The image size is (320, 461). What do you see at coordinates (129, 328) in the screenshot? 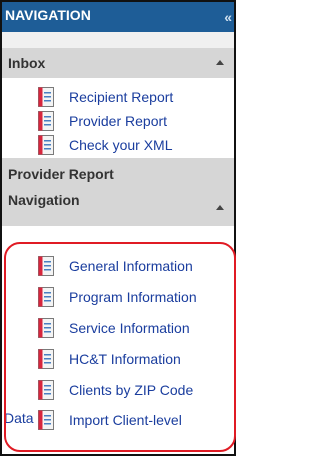
I see `menu-item-label: Service Information` at bounding box center [129, 328].